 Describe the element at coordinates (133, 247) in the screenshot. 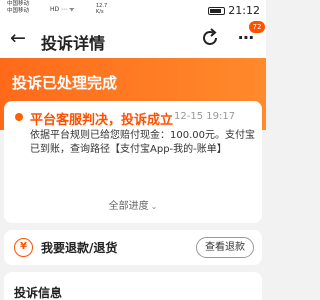

I see `refund-card: ¥ 我要退款/退货 查看退款` at that location.